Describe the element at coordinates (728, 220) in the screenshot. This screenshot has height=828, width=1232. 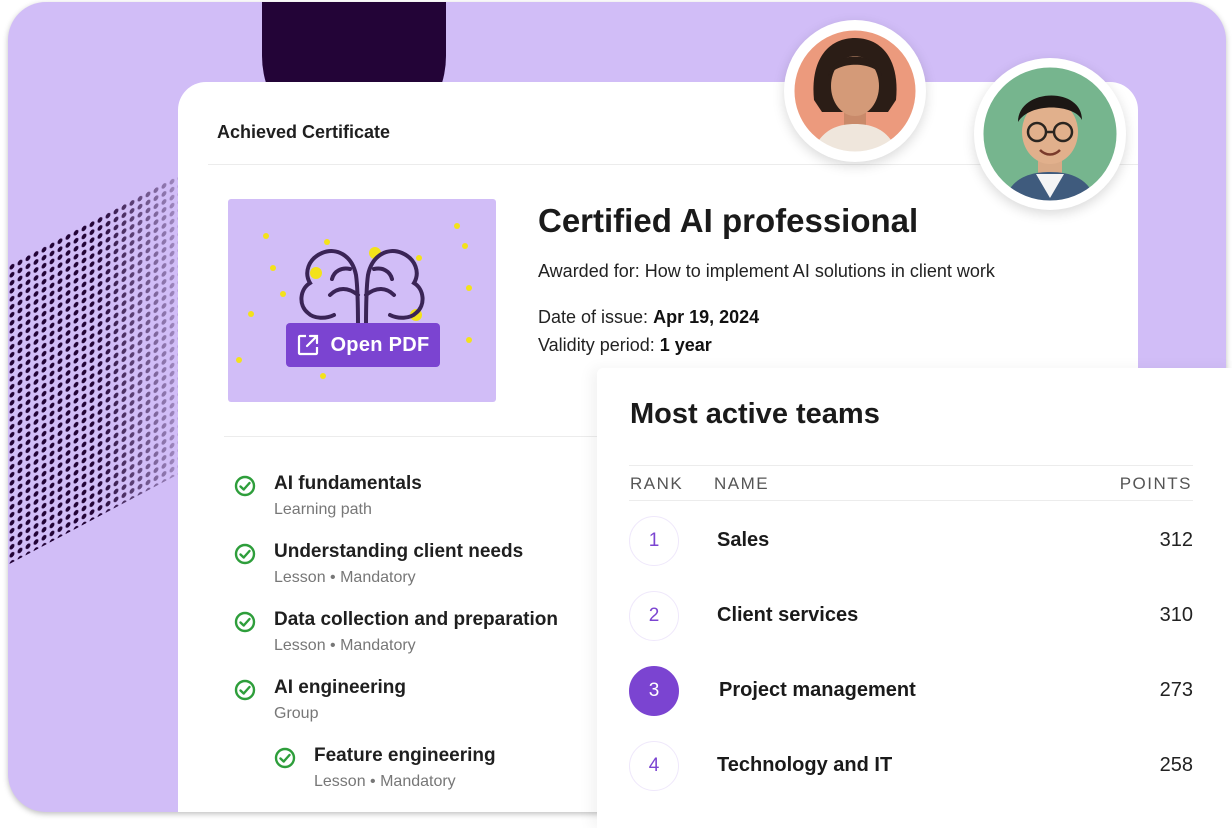
I see `certificate-title: Certified AI professional` at that location.